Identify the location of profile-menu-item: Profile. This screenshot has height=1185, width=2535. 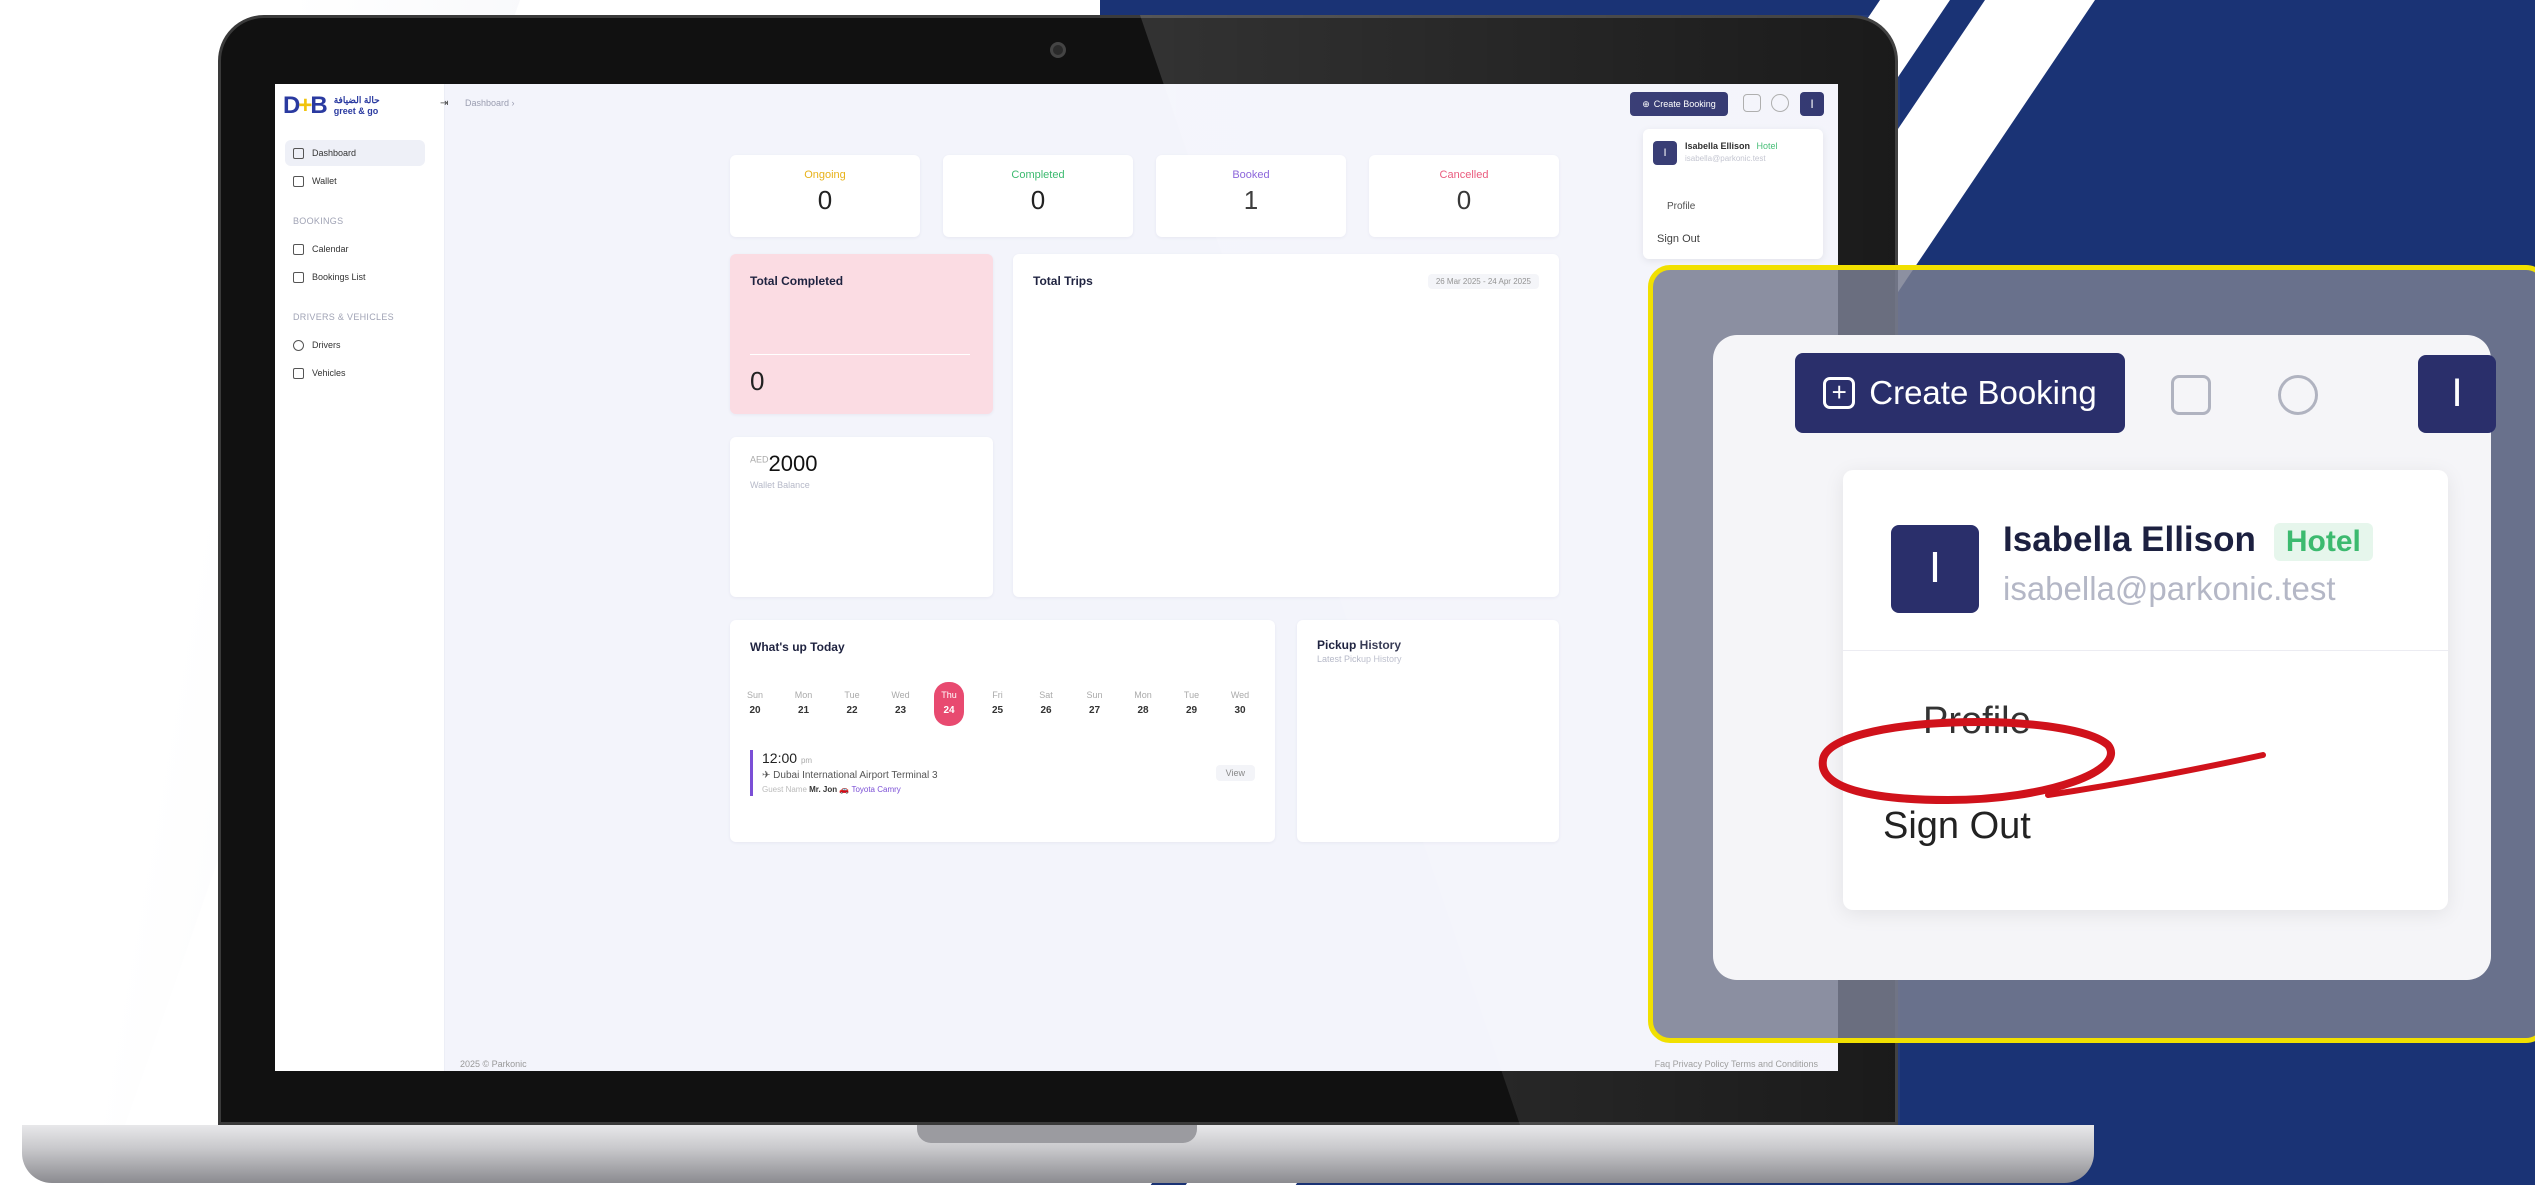
(1681, 206).